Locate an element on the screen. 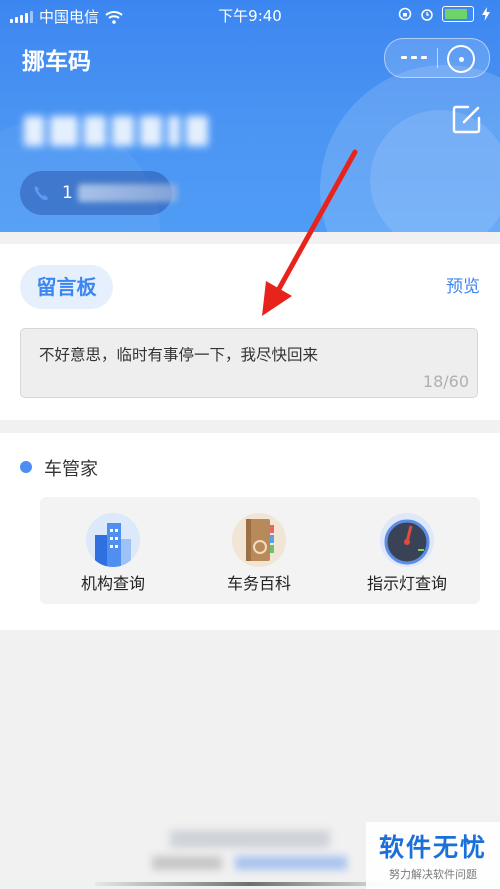  section-dot is located at coordinates (26, 467).